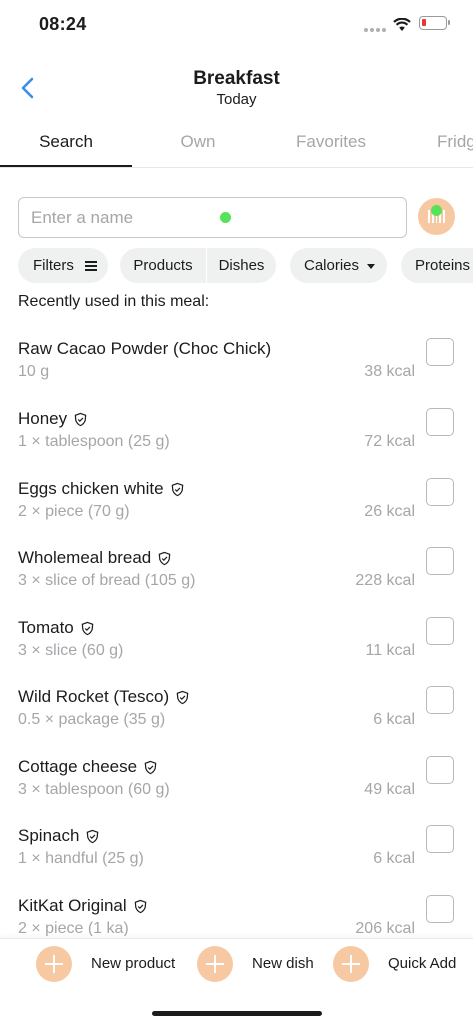 The width and height of the screenshot is (473, 1024). Describe the element at coordinates (283, 963) in the screenshot. I see `new-dish-label: New dish` at that location.